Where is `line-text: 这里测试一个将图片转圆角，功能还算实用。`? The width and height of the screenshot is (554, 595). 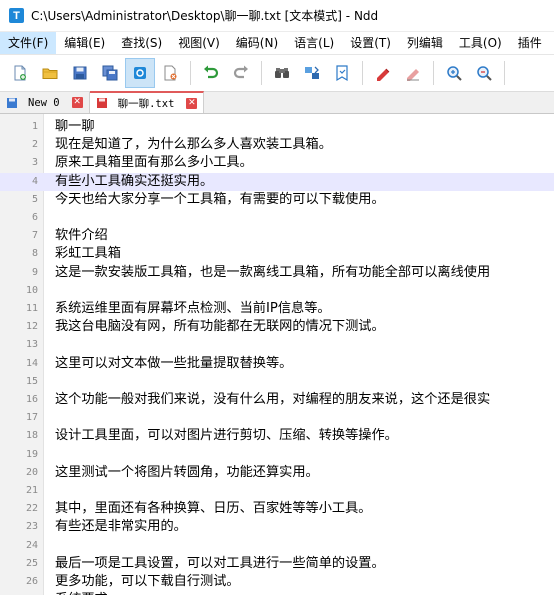
line-text: 这里测试一个将图片转圆角，功能还算实用。 is located at coordinates (187, 472).